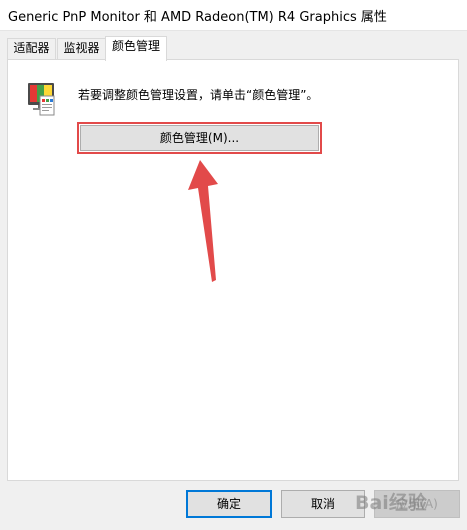  What do you see at coordinates (203, 221) in the screenshot?
I see `arrow-icon` at bounding box center [203, 221].